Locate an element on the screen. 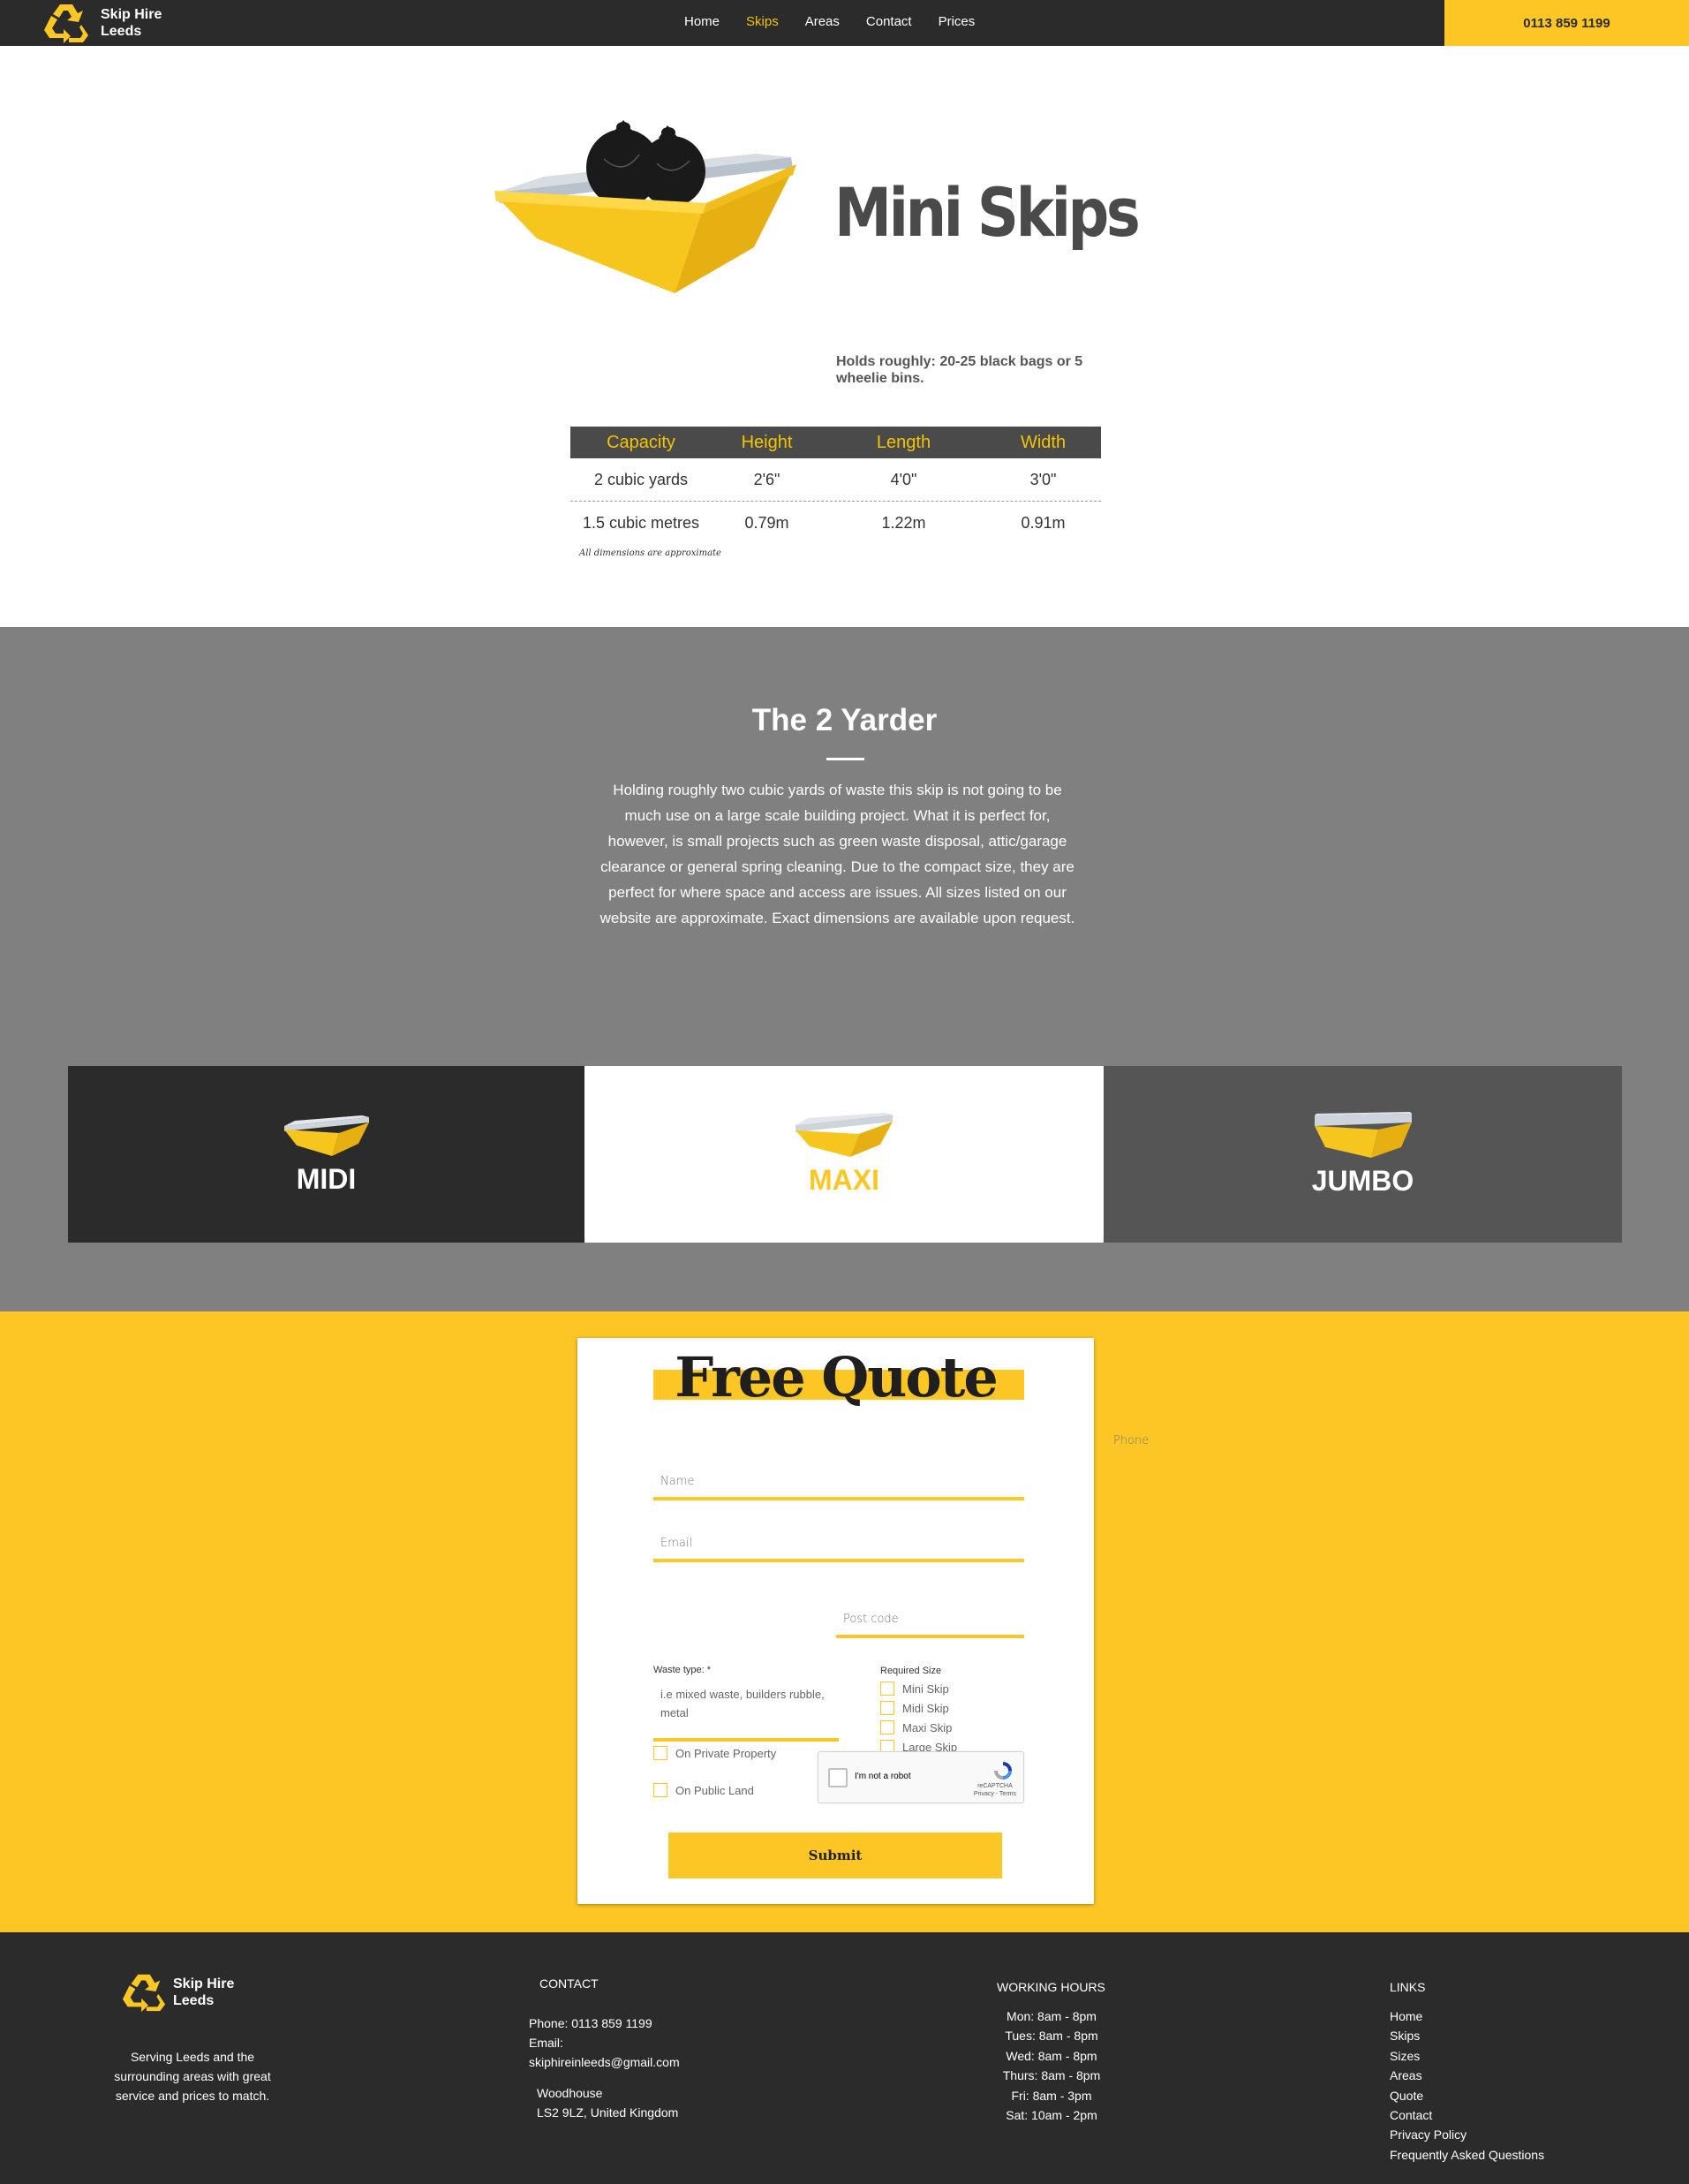  size-checkbox-group: Mini Skip Midi Skip Maxi Skip Large Skip is located at coordinates (918, 1718).